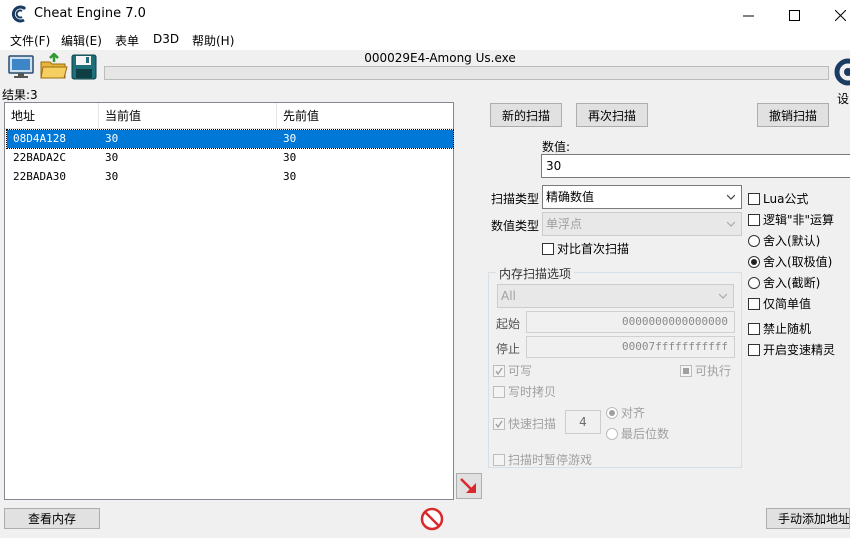  Describe the element at coordinates (842, 70) in the screenshot. I see `settings-logo-icon` at that location.